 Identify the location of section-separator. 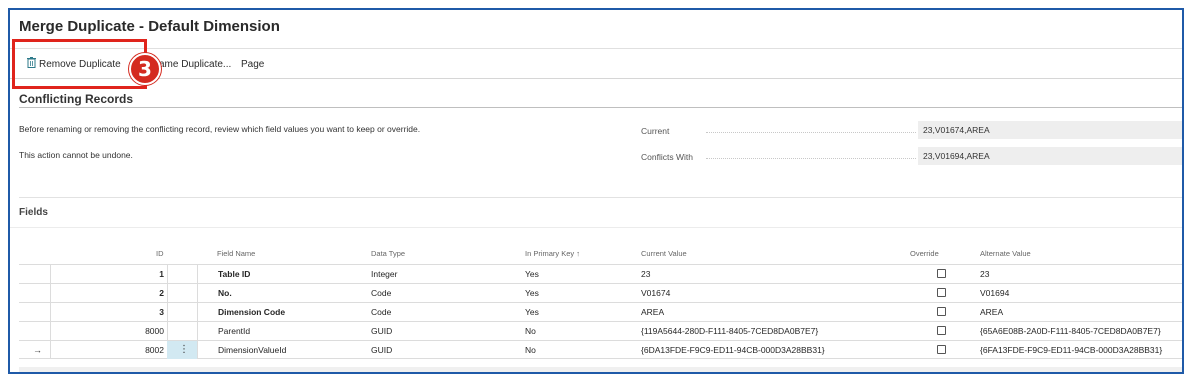
(600, 197).